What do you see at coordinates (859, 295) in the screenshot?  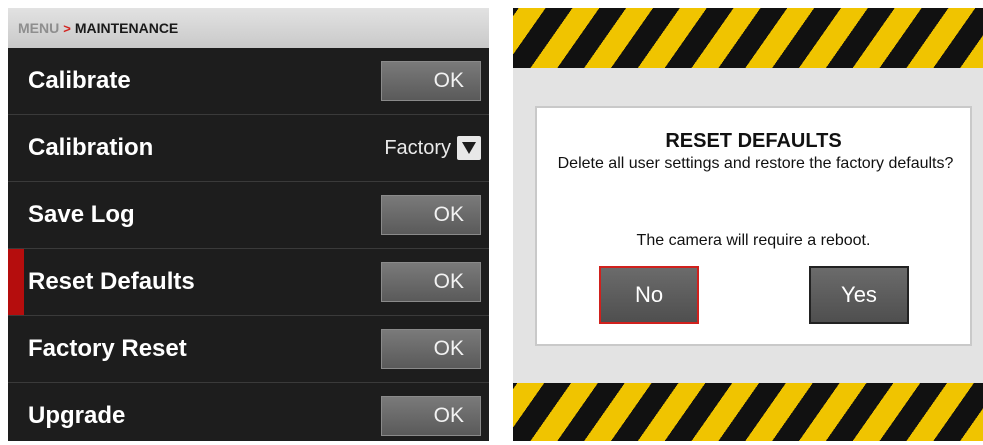 I see `yes-button: Yes` at bounding box center [859, 295].